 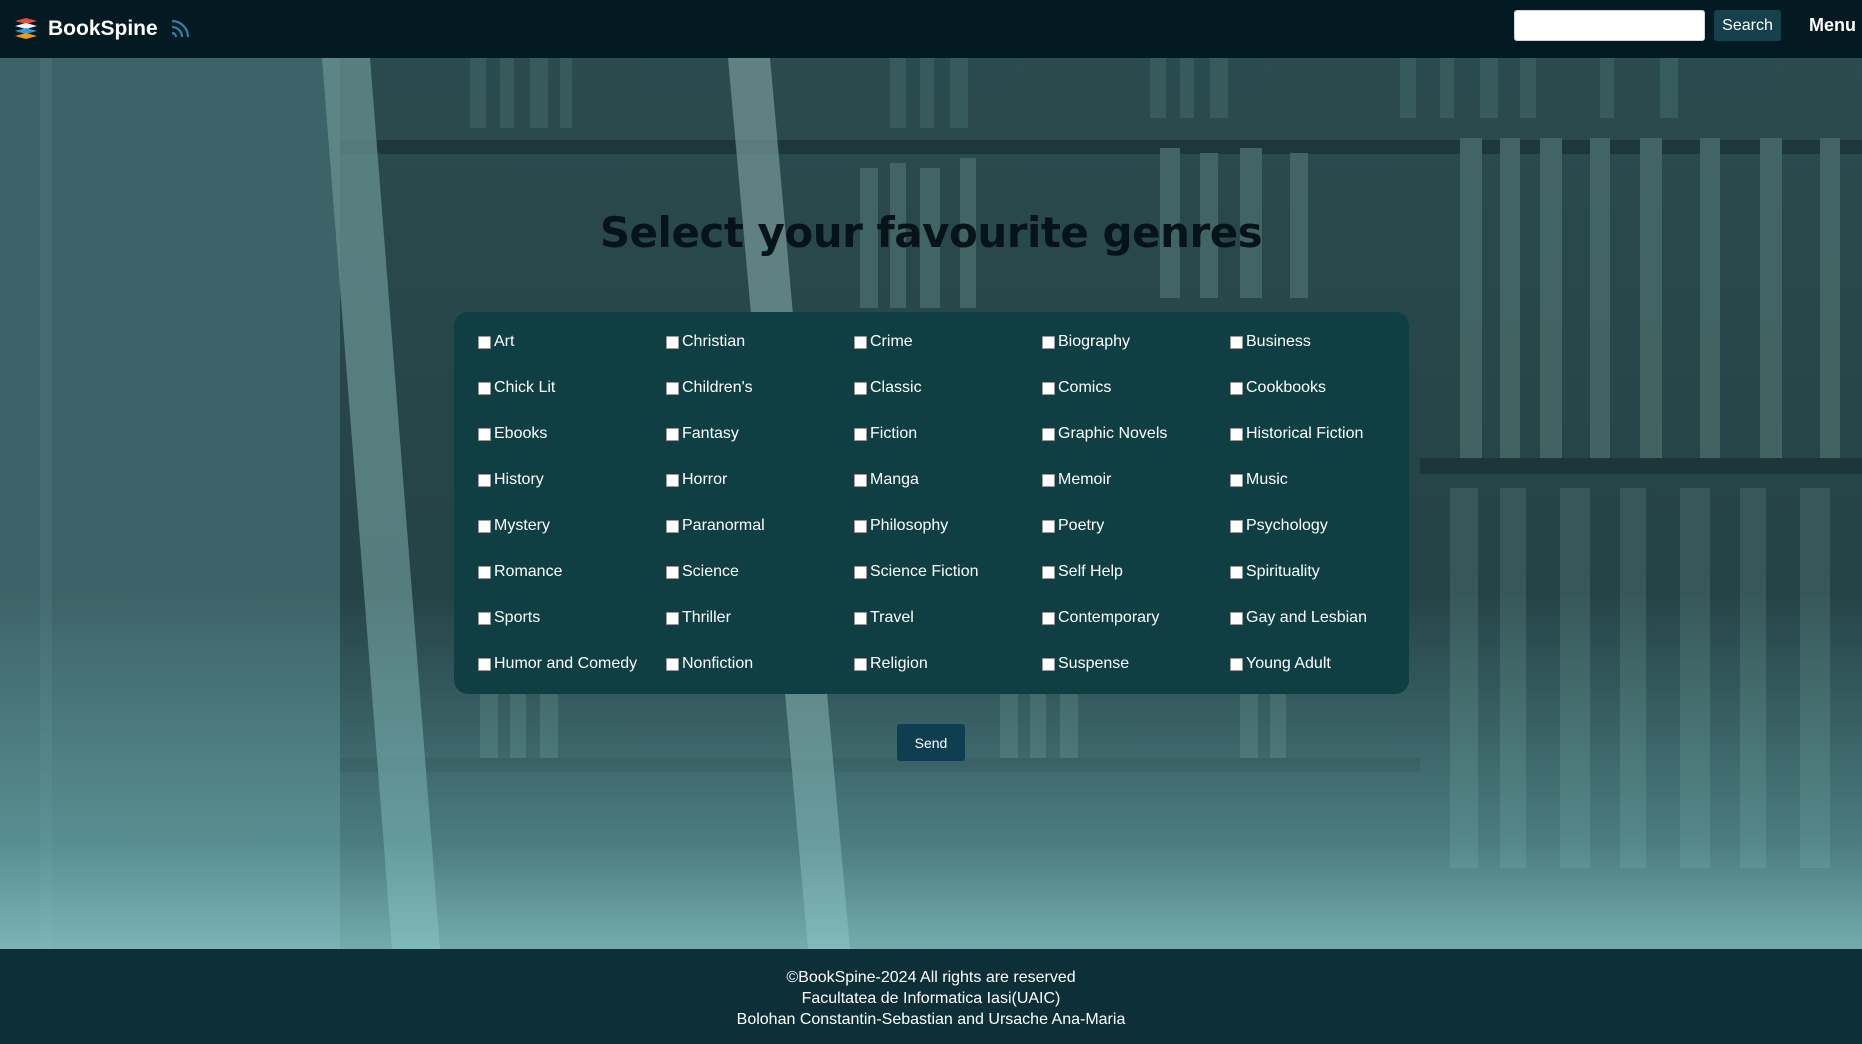 I want to click on genre-label: Spirituality, so click(x=1283, y=571).